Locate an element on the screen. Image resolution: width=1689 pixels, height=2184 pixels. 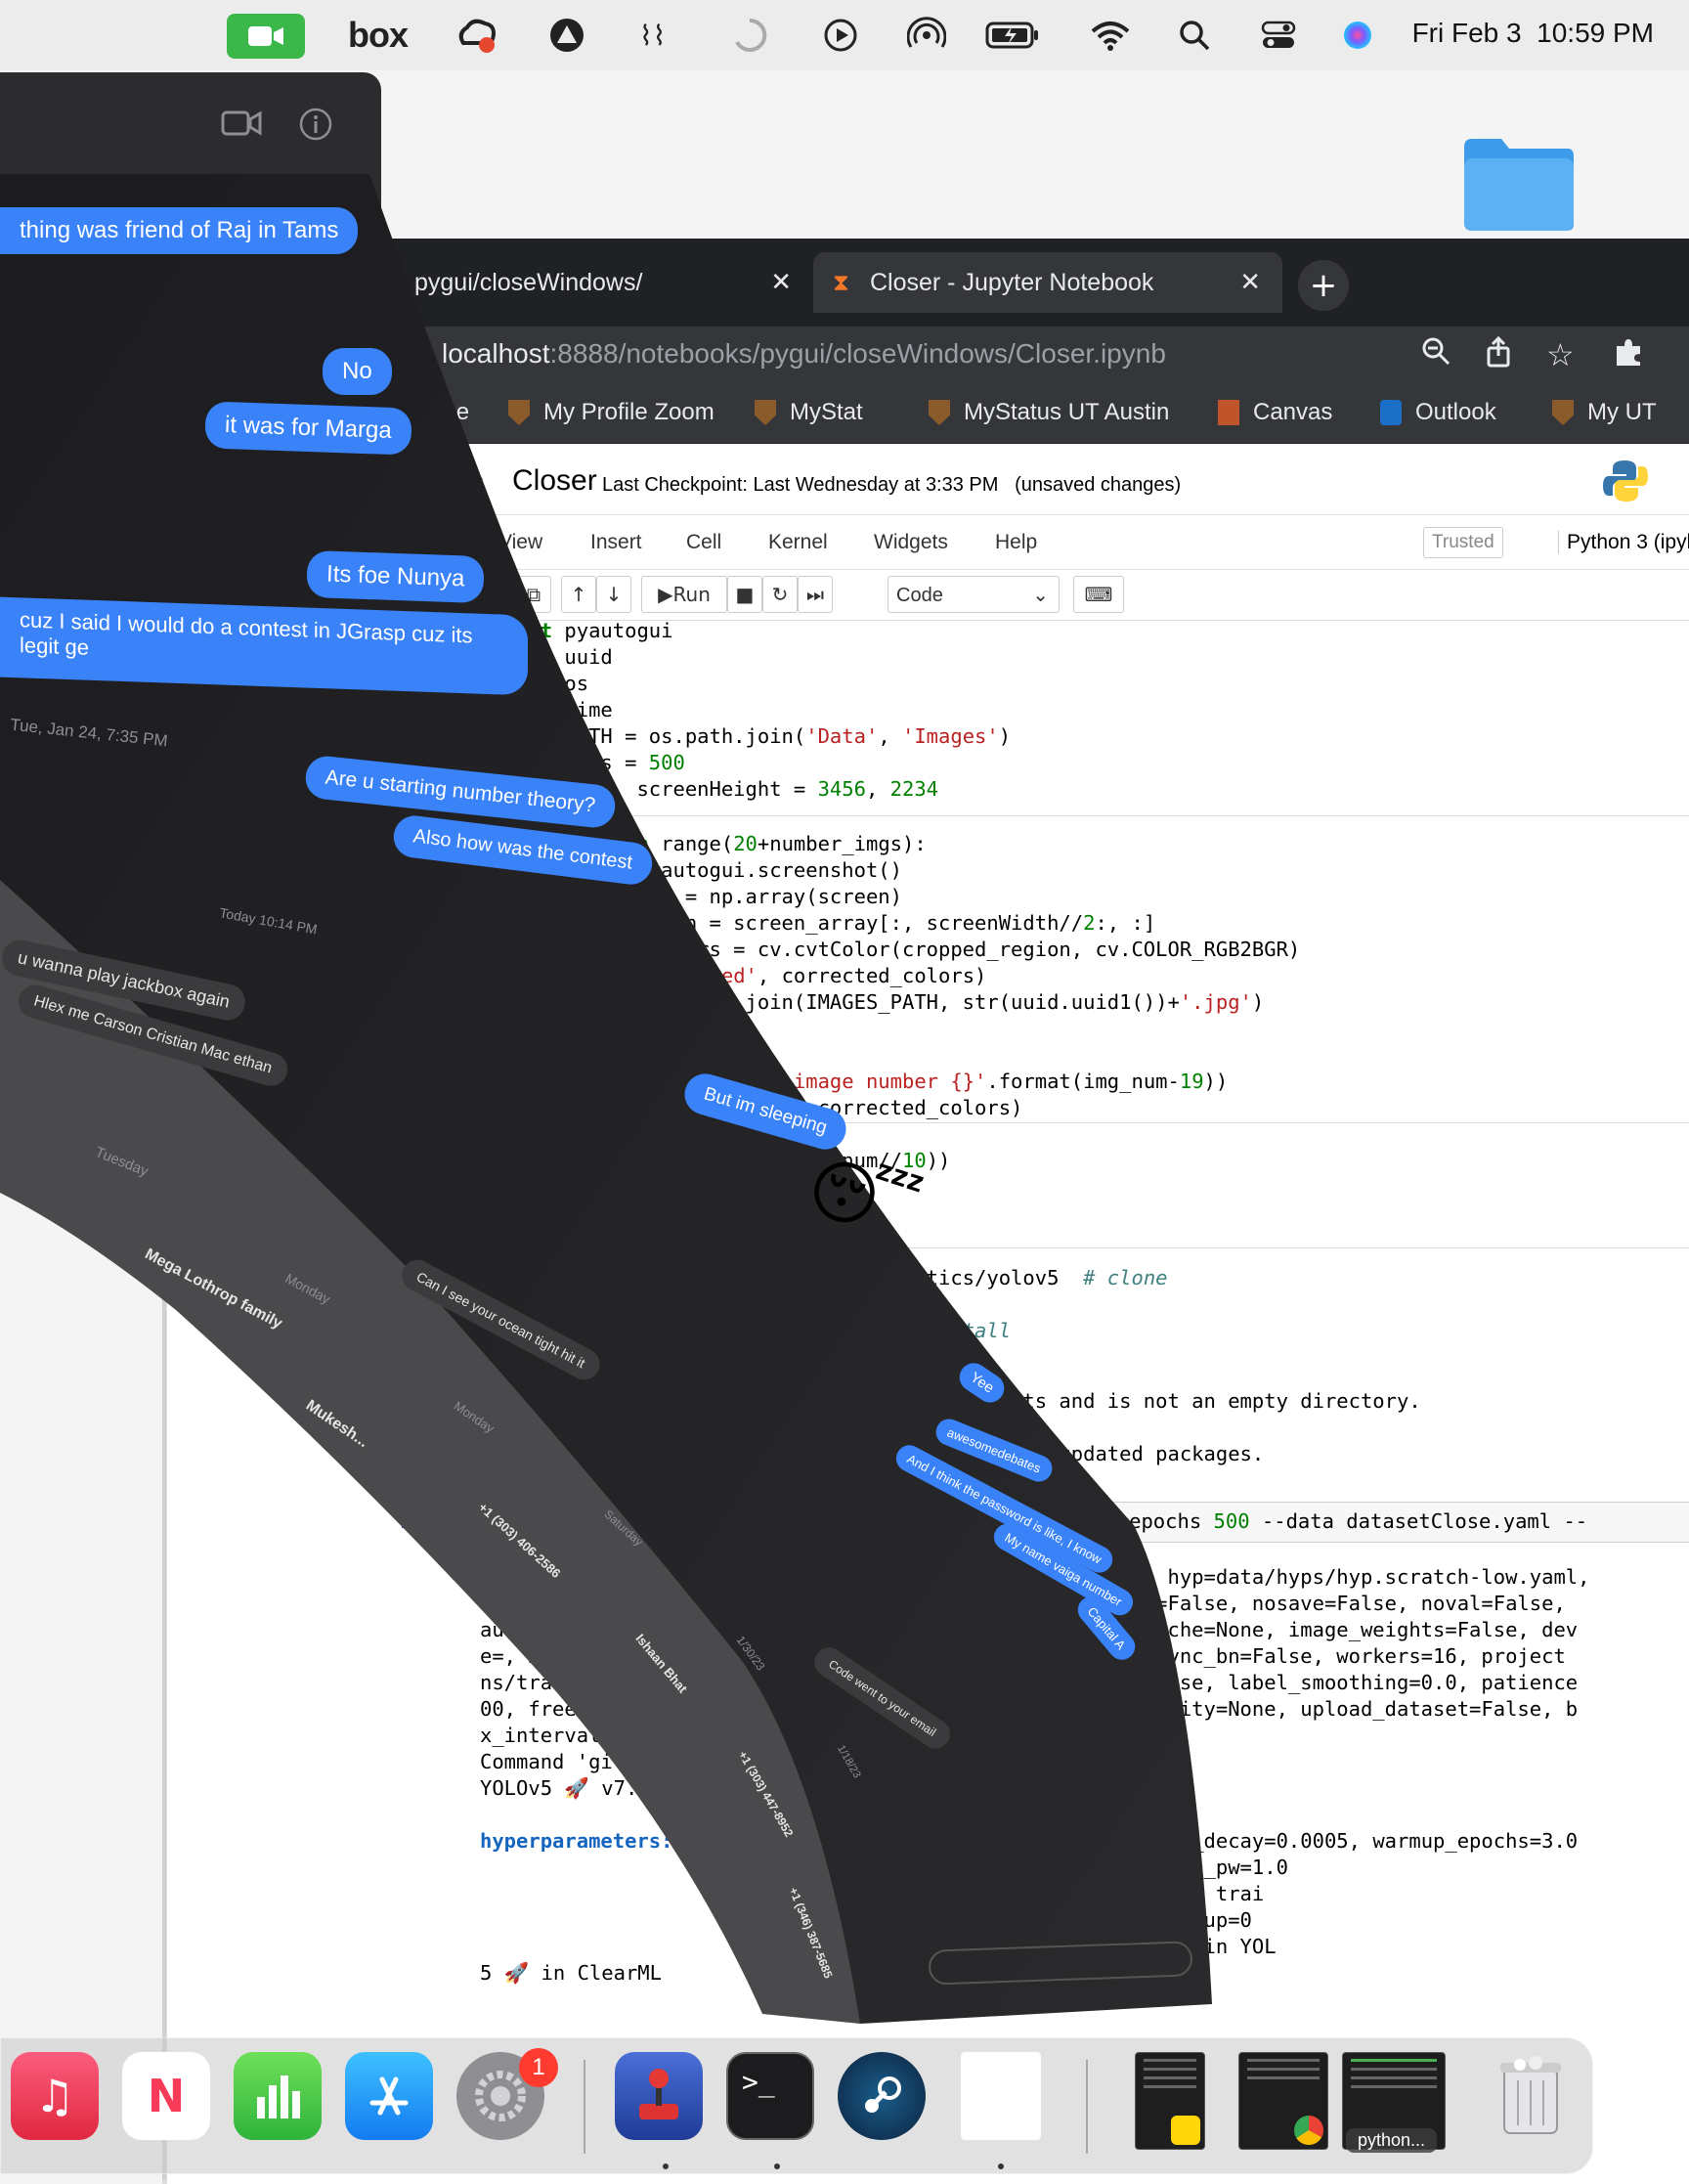
bookmark-youtube: ube is located at coordinates (449, 412).